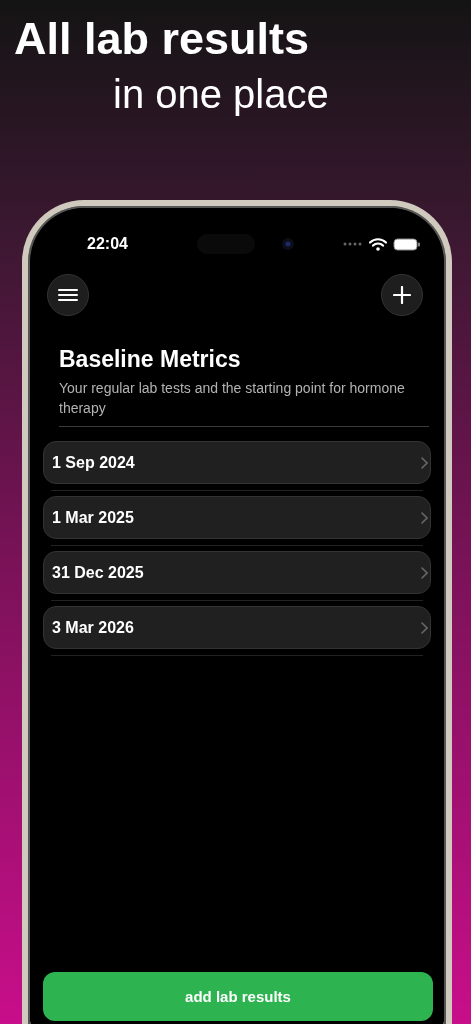  I want to click on date-entry: 3 Mar 2026, so click(237, 627).